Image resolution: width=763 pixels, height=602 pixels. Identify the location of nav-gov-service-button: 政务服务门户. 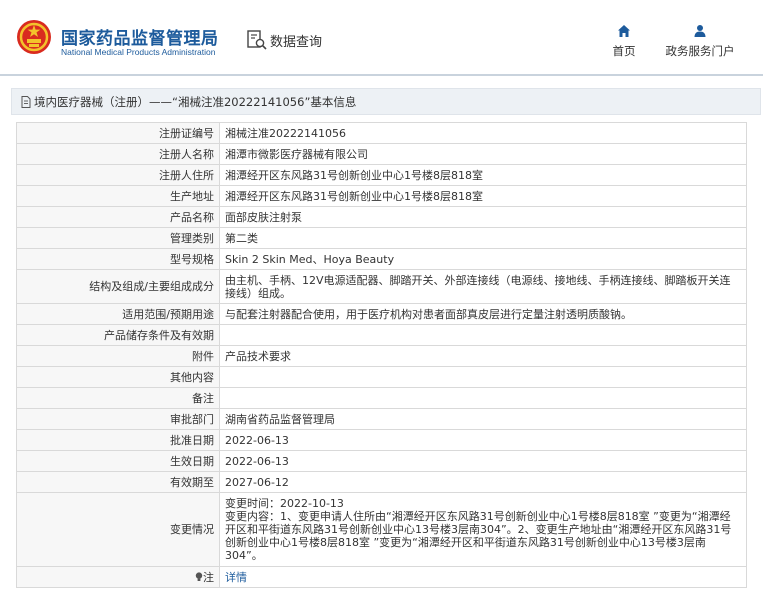
(700, 41).